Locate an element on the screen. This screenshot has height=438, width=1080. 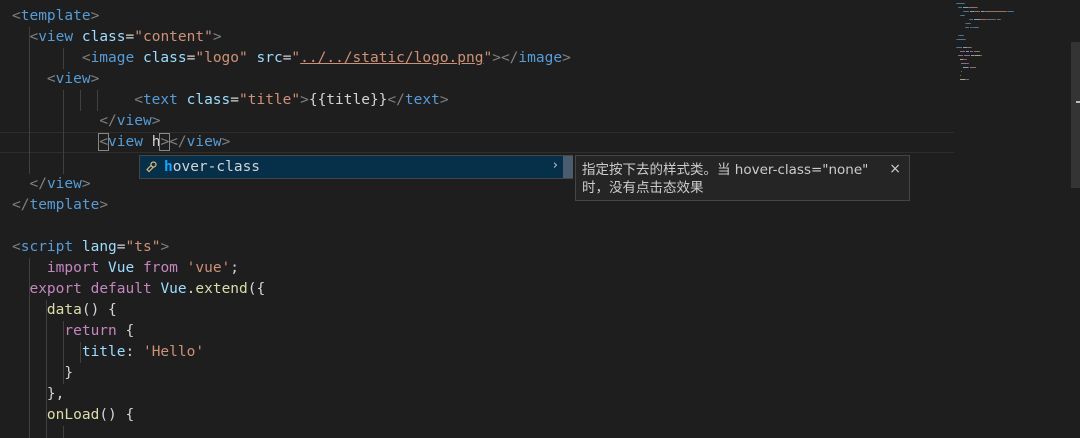
code-text: <text class="title">{{title}}</text> is located at coordinates (230, 100).